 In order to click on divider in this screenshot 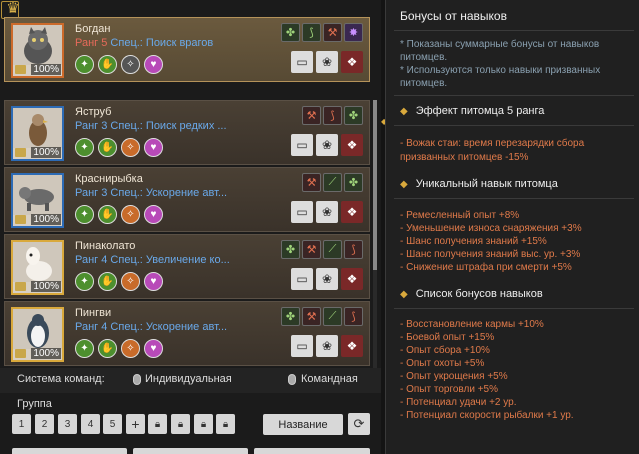, I will do `click(514, 125)`.